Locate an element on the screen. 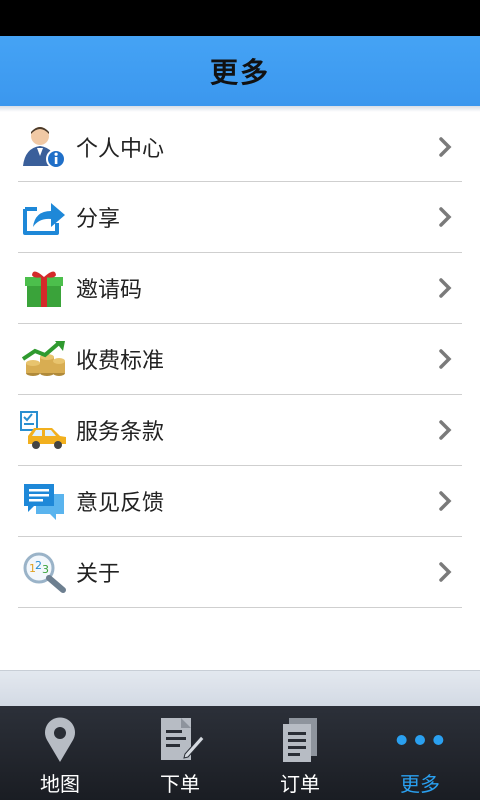  status-bar is located at coordinates (240, 18).